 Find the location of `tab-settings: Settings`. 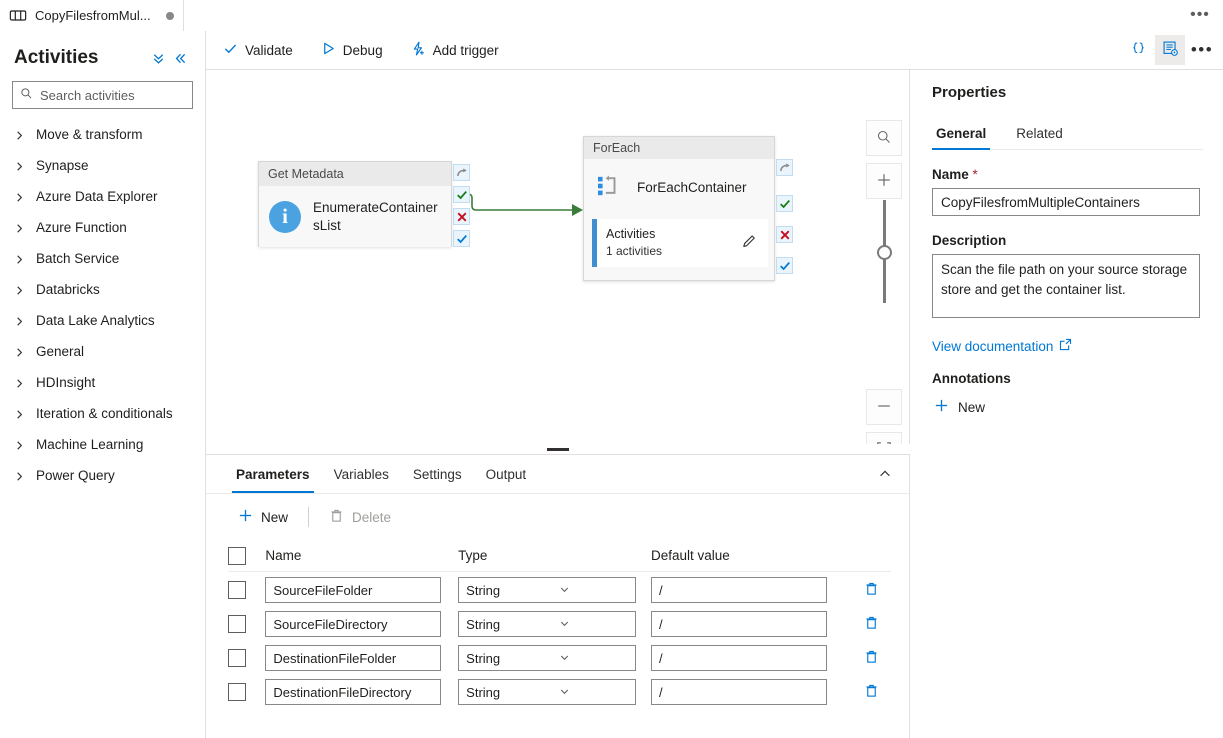

tab-settings: Settings is located at coordinates (437, 474).